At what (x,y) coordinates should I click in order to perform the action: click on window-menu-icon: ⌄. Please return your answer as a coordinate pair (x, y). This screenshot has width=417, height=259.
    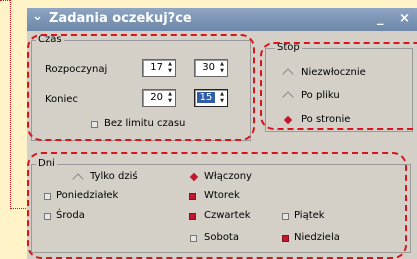
    Looking at the image, I should click on (37, 16).